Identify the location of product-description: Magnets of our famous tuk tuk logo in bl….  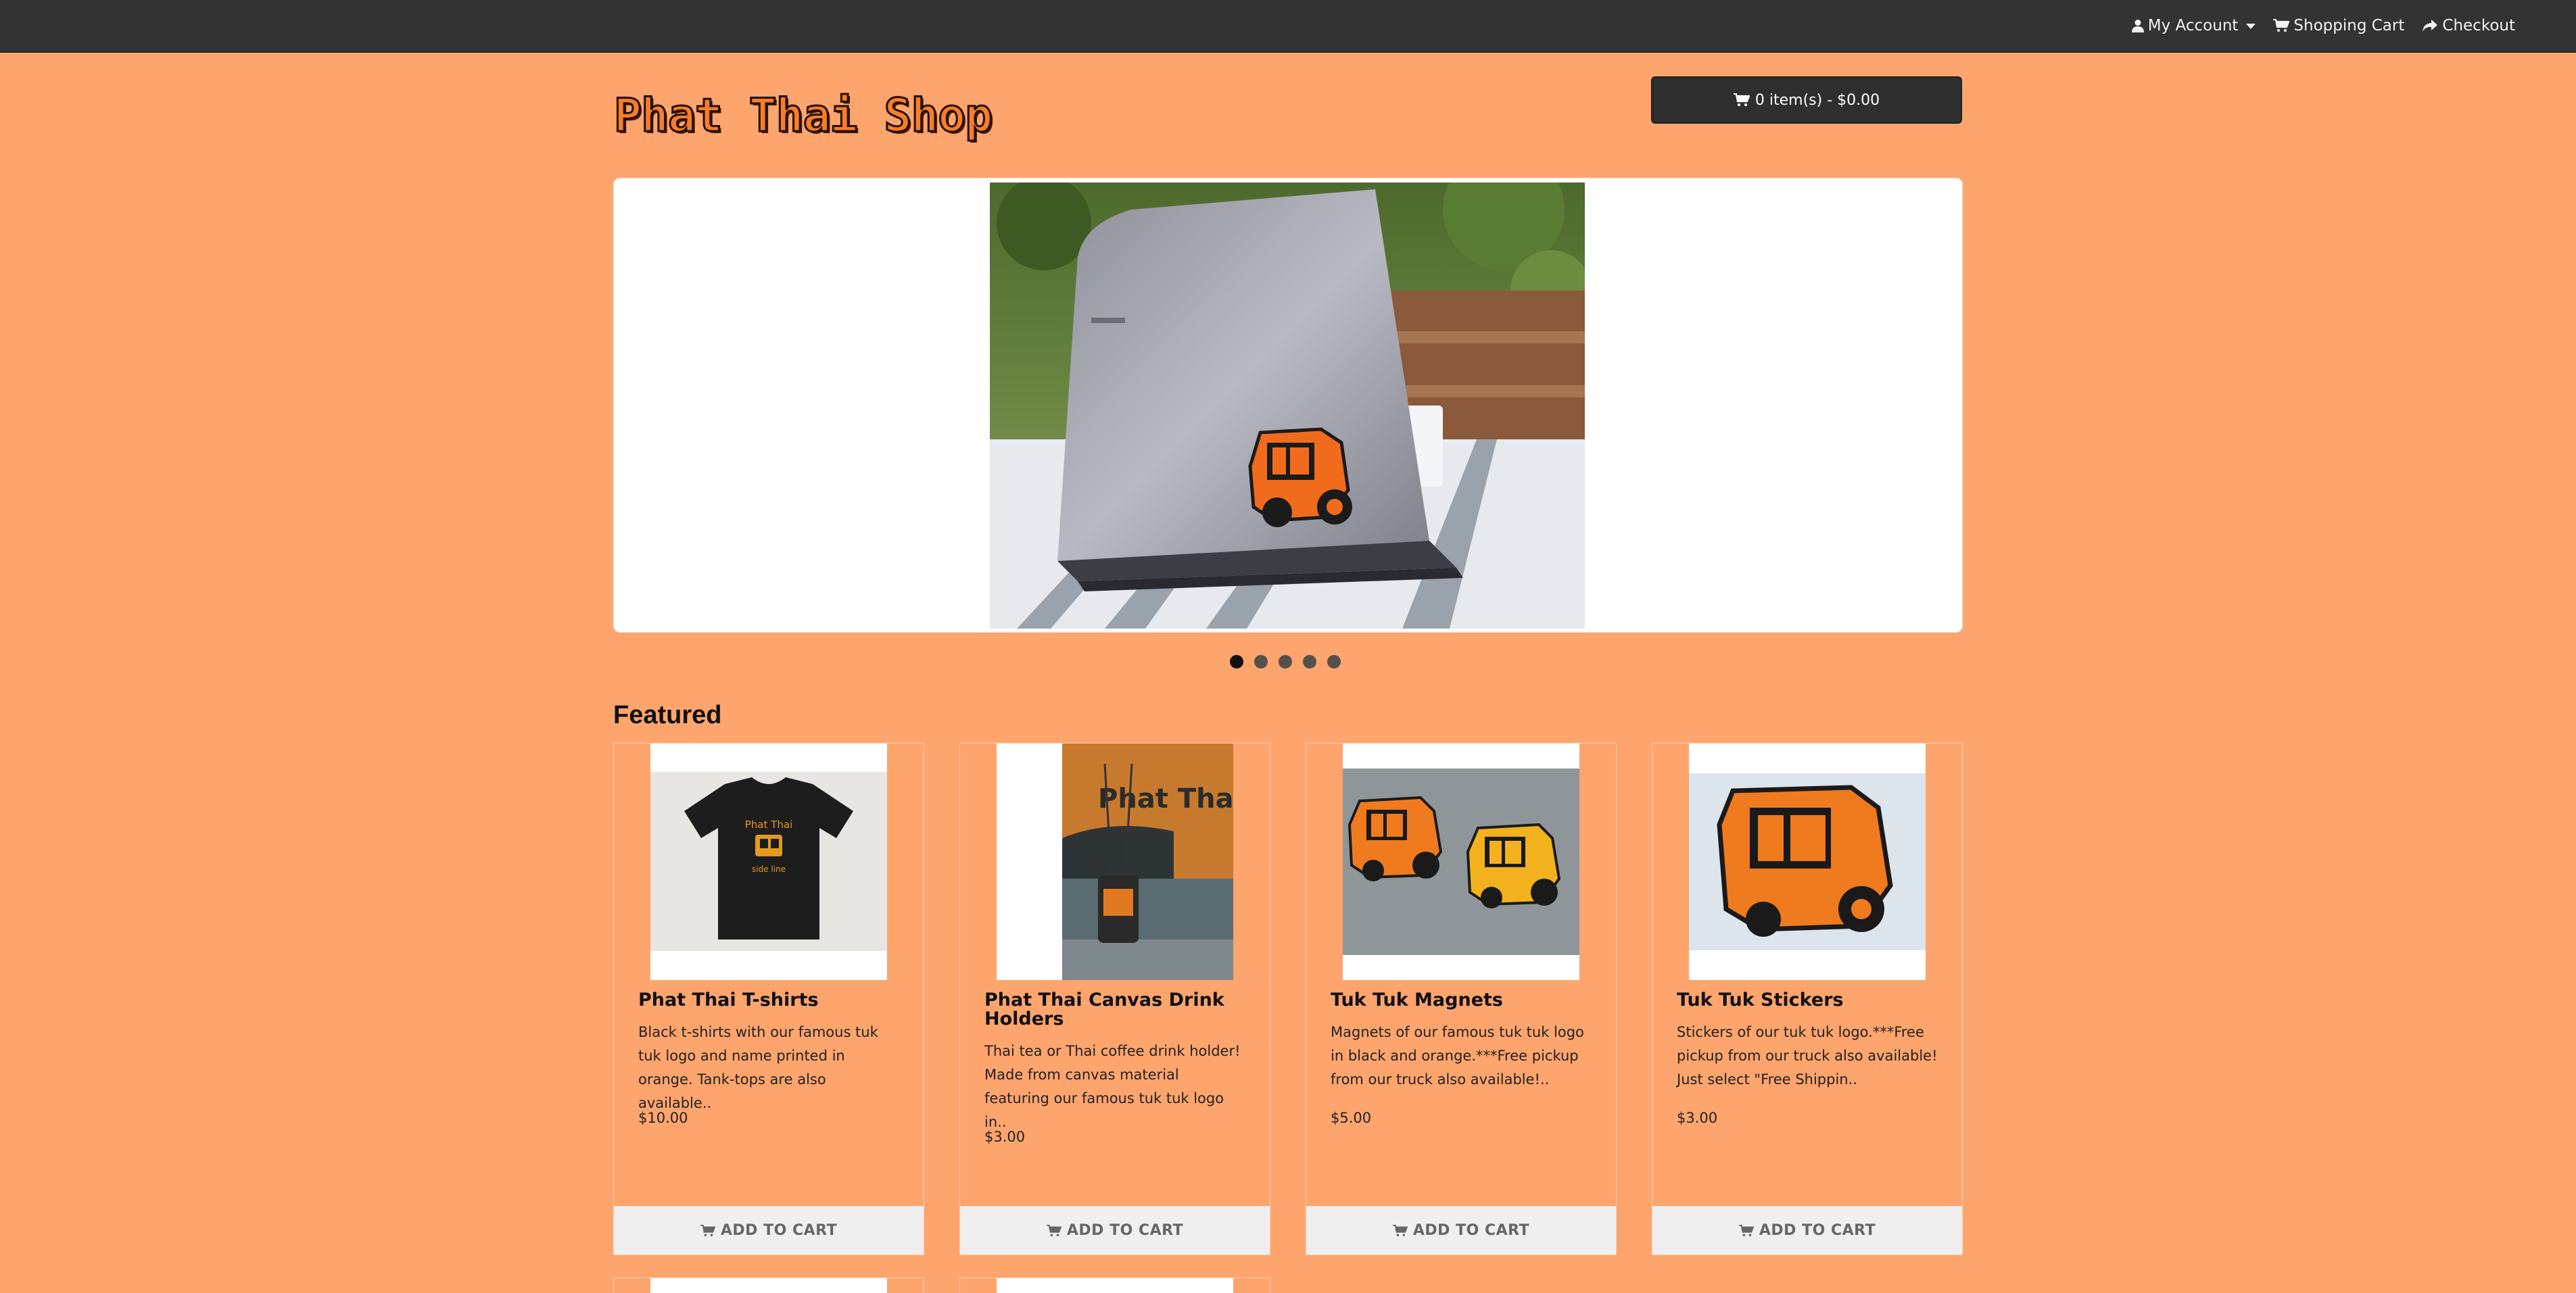
(1457, 1056).